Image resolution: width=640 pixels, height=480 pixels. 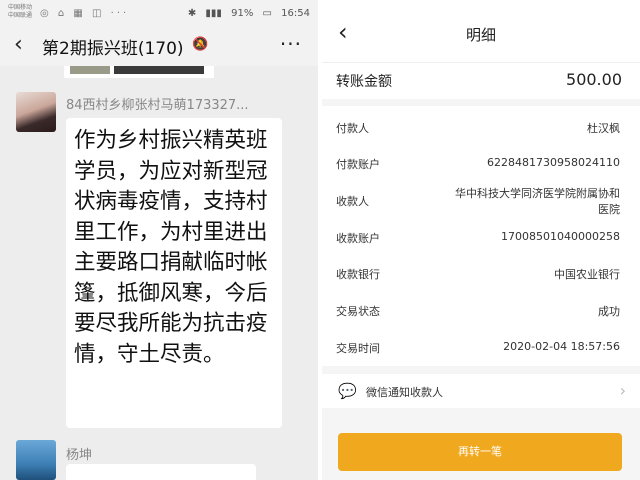 I want to click on amount-label: 转账金额, so click(x=364, y=82).